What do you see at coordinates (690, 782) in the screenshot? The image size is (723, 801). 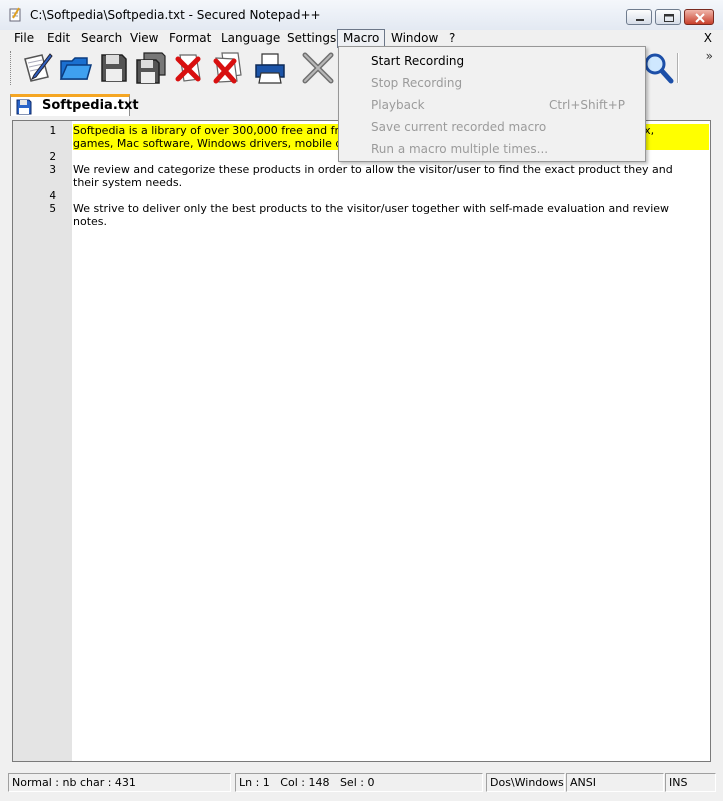 I see `status-insert-mode: INS` at bounding box center [690, 782].